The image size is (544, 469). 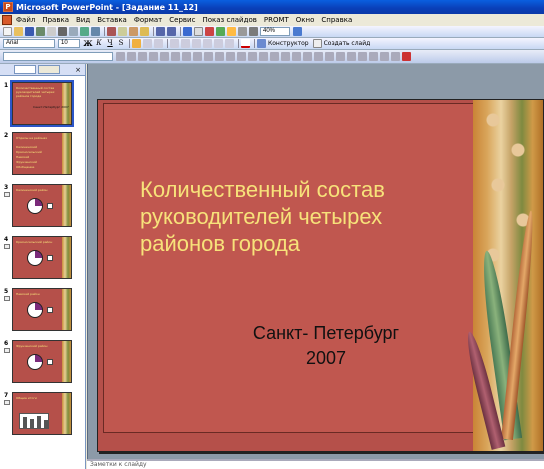 I want to click on grayscale-icon, so click(x=253, y=31).